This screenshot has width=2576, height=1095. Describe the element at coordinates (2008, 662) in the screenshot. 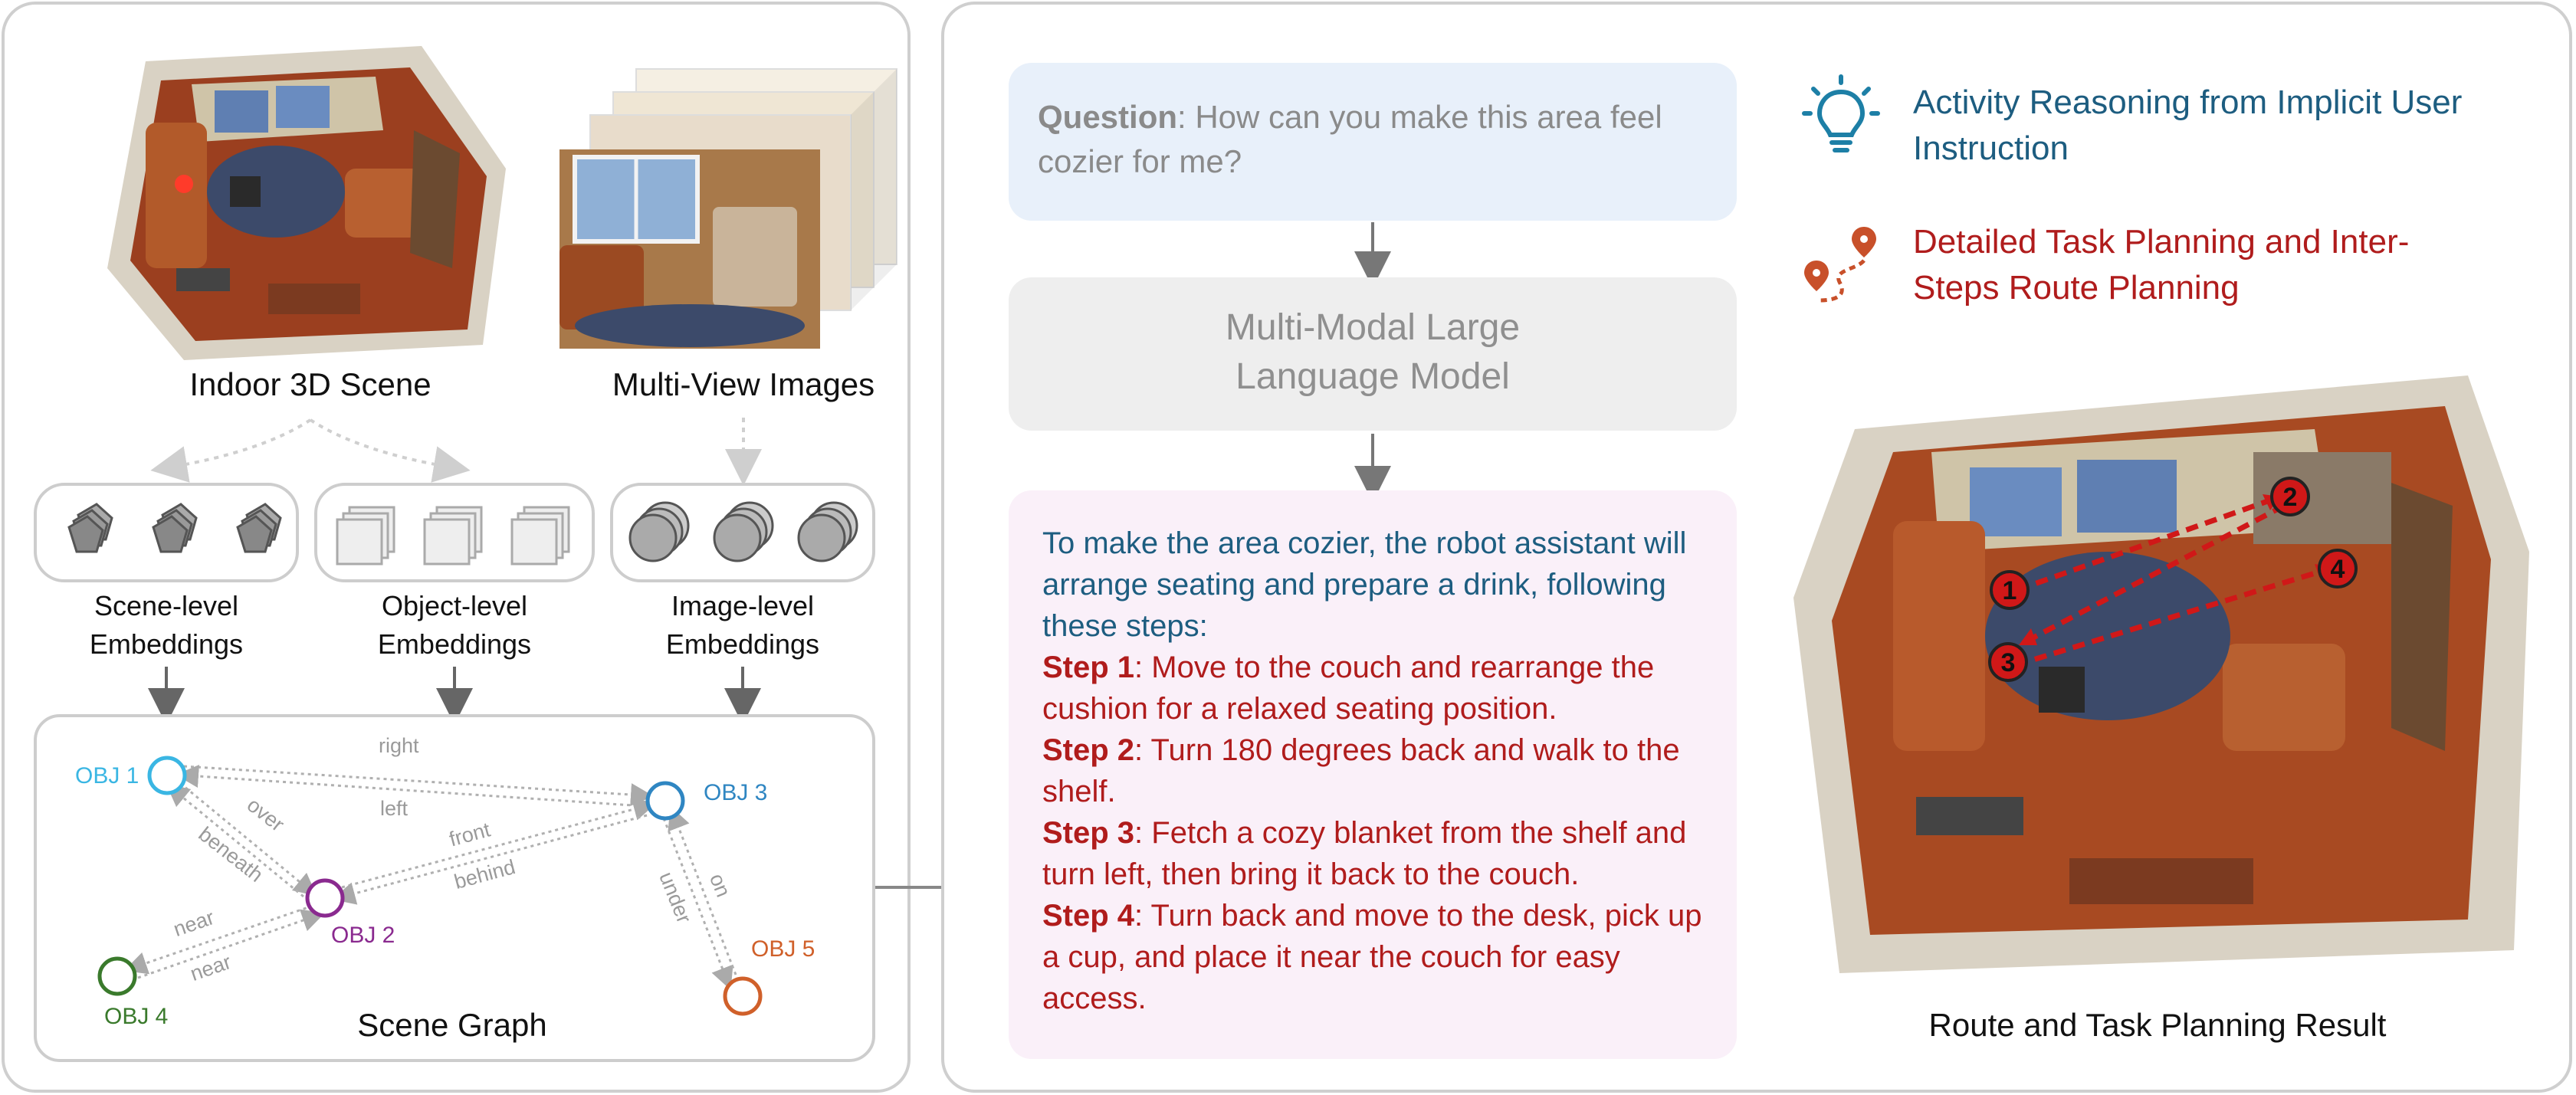

I see `route-marker-3: 3` at that location.